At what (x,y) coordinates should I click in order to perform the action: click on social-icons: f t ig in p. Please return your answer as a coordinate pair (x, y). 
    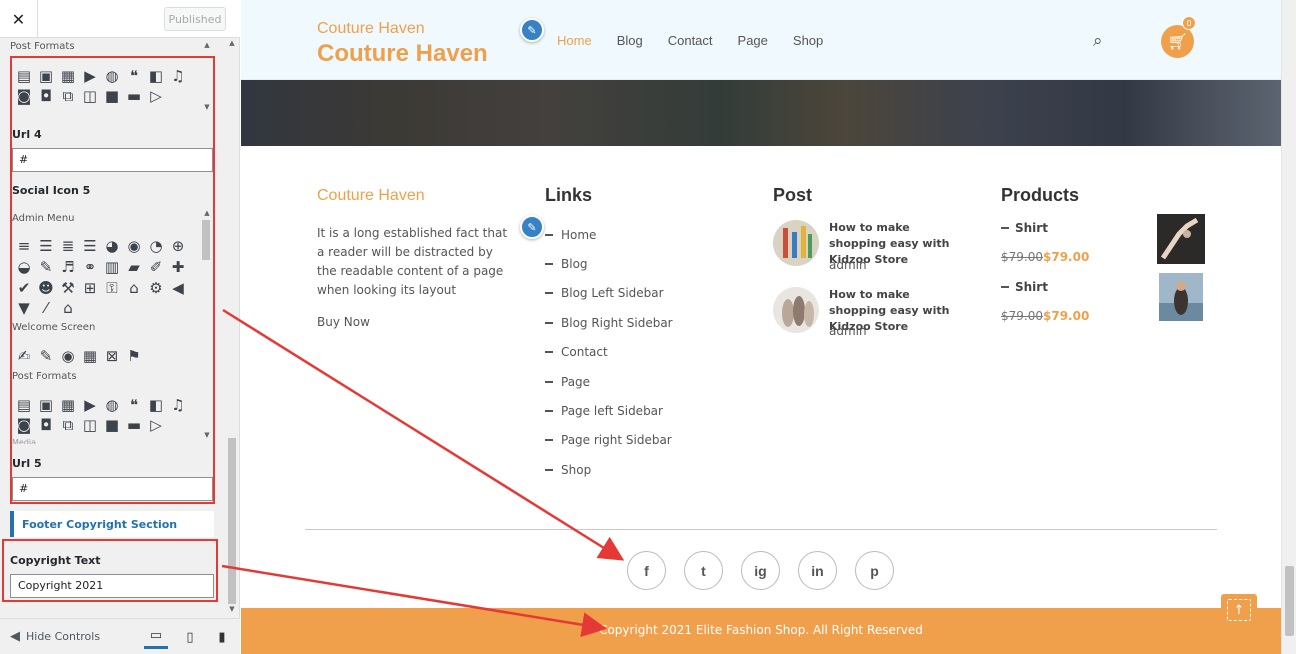
    Looking at the image, I should click on (760, 570).